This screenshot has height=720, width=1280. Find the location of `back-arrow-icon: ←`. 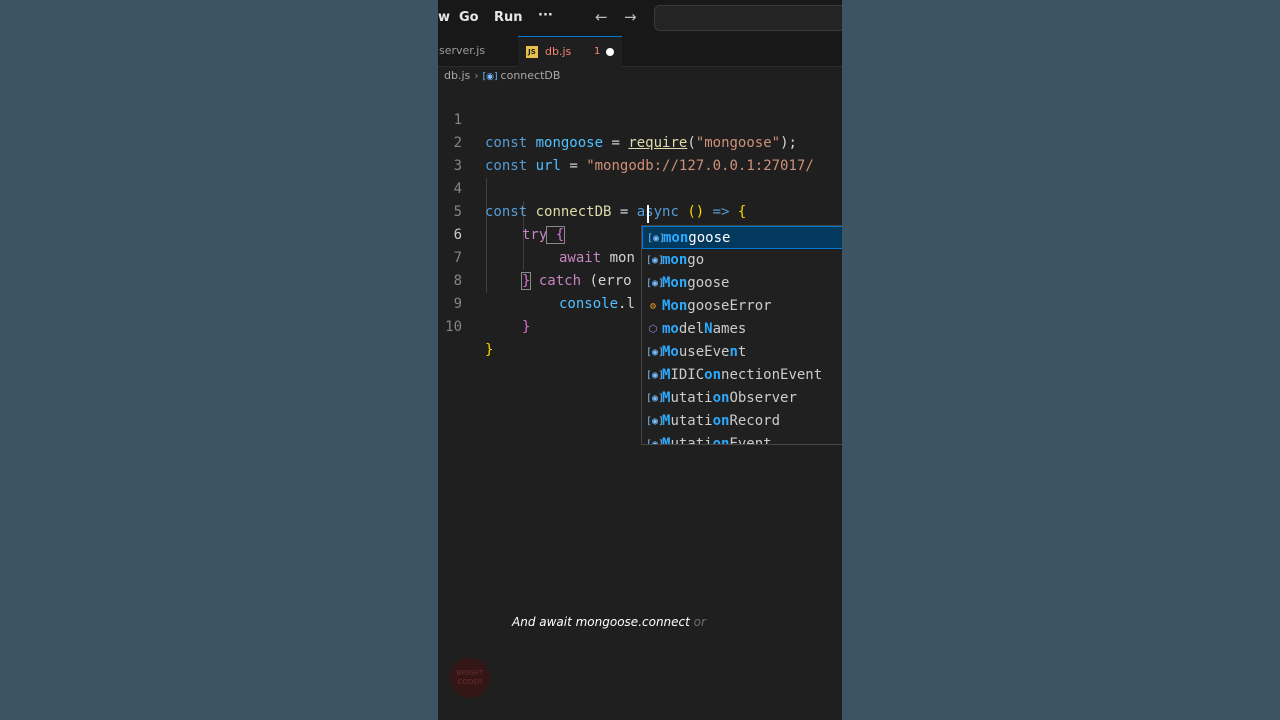

back-arrow-icon: ← is located at coordinates (601, 17).